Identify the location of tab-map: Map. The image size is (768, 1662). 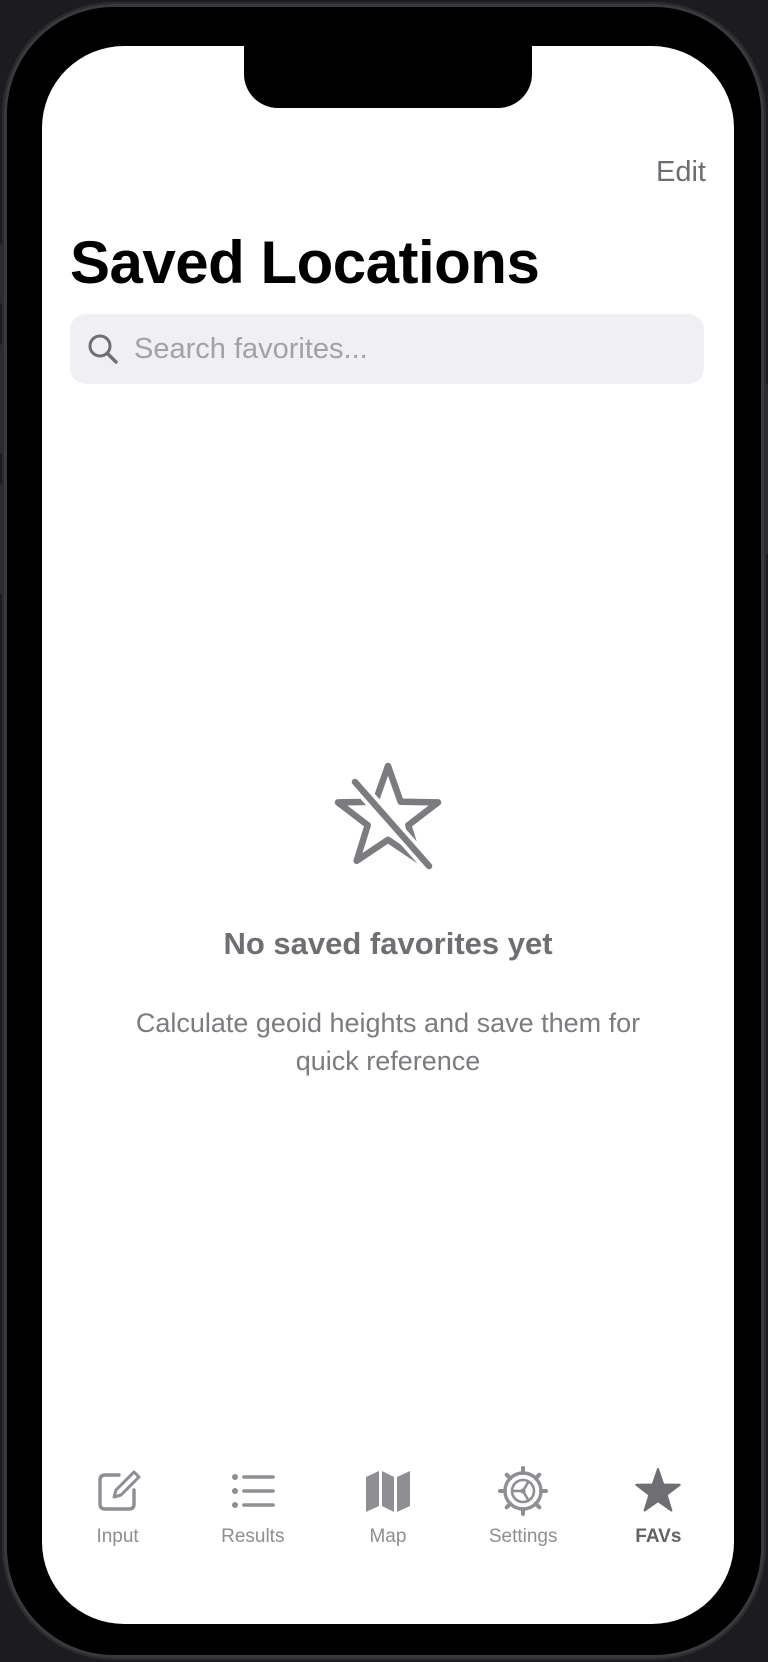
(388, 1521).